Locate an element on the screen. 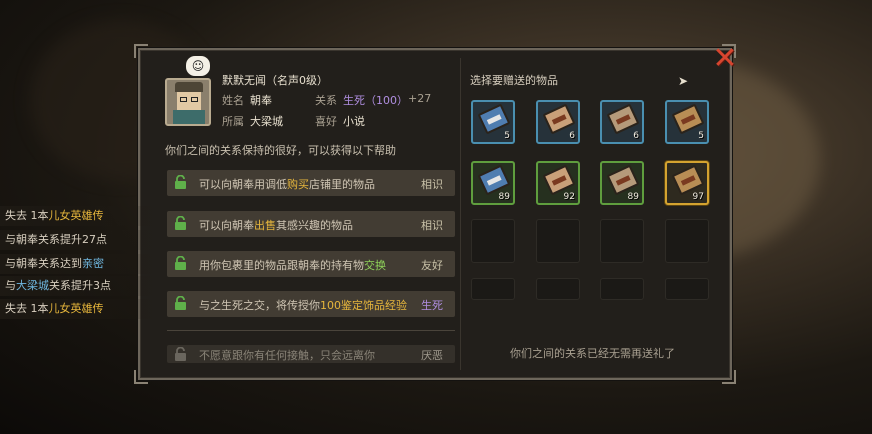 The image size is (872, 434). log-entry: 与朝奉关系提升27点 is located at coordinates (80, 240).